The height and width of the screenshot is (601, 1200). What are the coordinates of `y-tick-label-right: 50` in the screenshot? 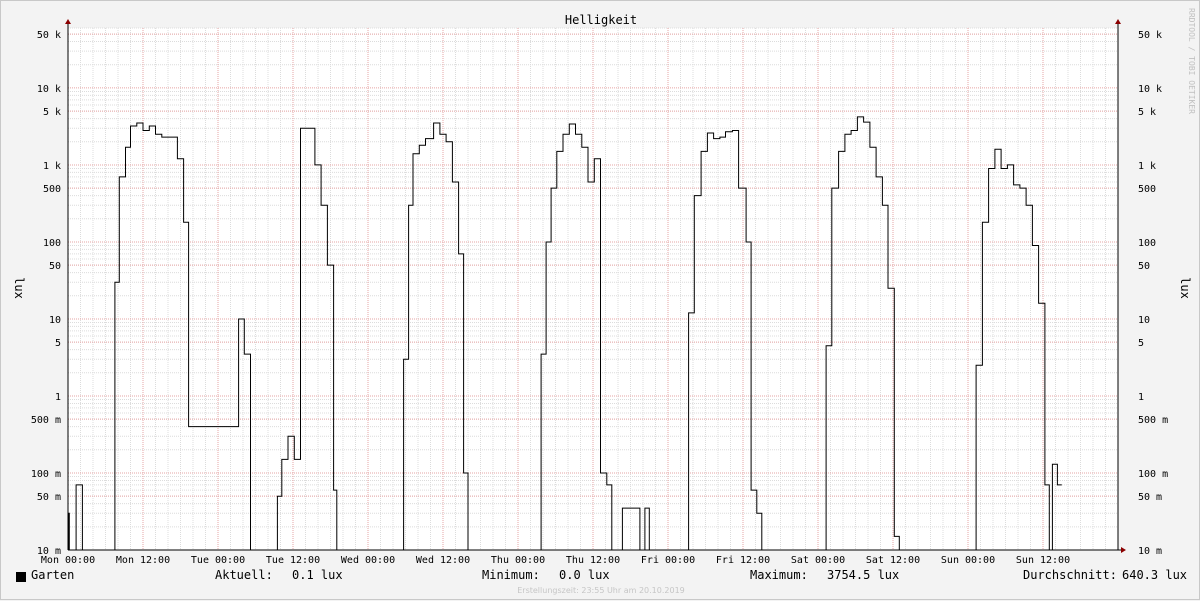 It's located at (1144, 266).